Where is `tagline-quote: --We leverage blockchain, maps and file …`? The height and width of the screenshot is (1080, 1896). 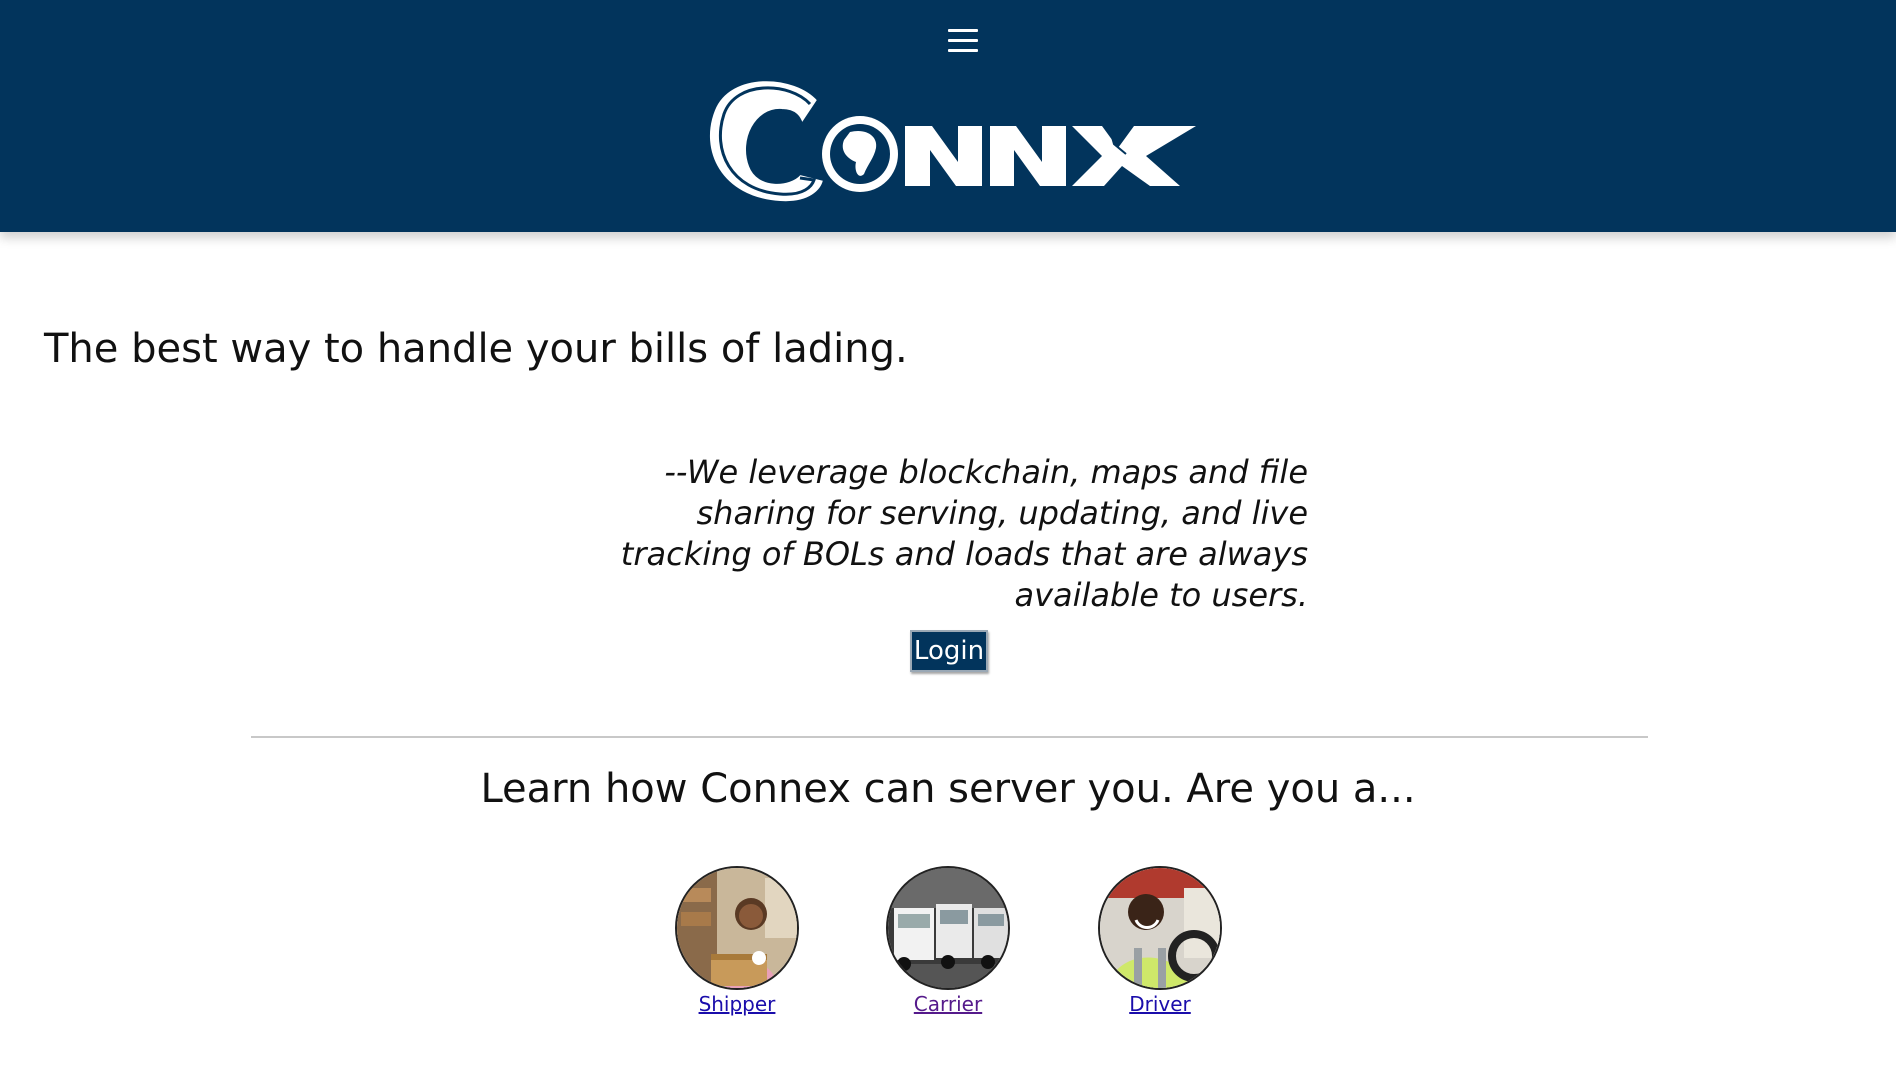
tagline-quote: --We leverage blockchain, maps and file … is located at coordinates (964, 533).